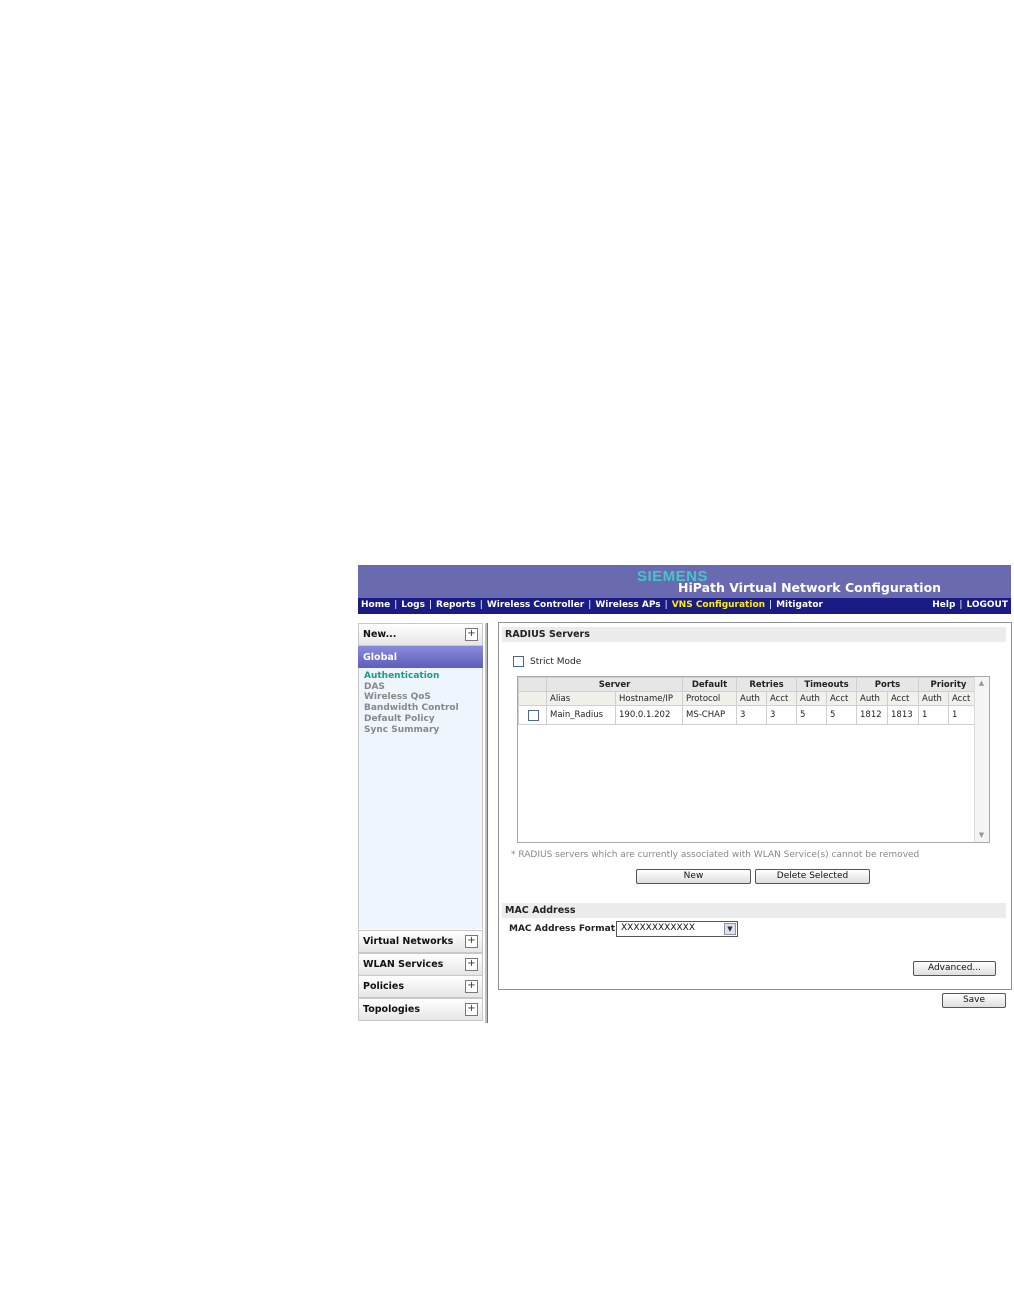 The image size is (1014, 1314). I want to click on column-header-alias: Alias, so click(581, 698).